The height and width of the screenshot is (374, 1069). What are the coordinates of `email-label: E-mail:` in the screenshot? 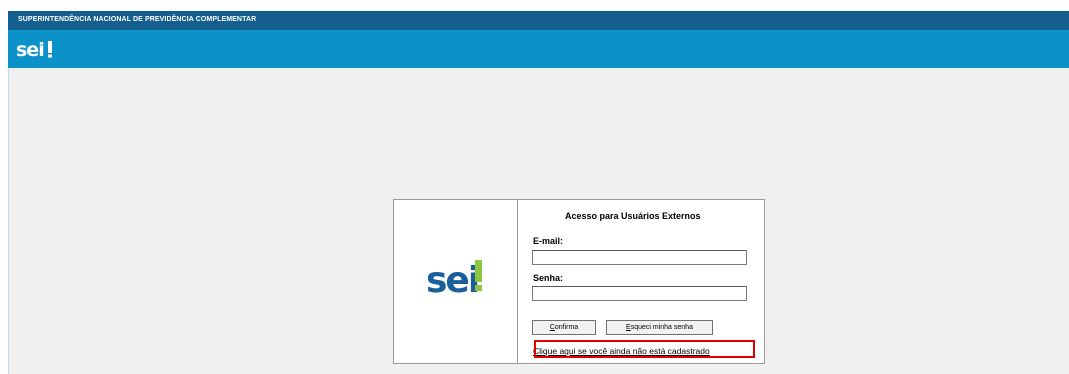 It's located at (548, 241).